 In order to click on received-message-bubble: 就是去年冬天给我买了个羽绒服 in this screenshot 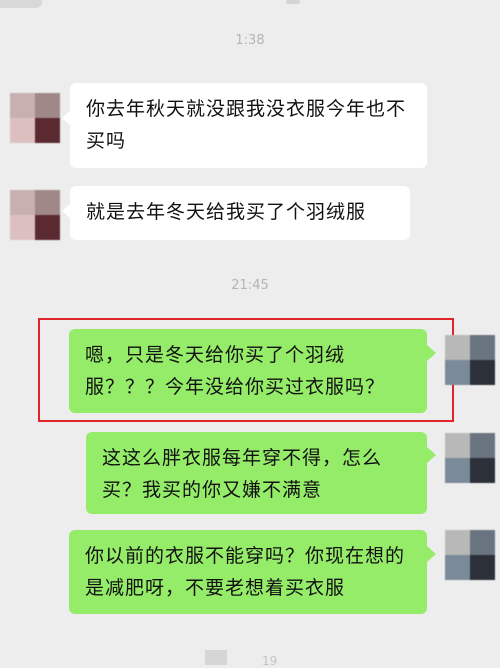, I will do `click(240, 213)`.